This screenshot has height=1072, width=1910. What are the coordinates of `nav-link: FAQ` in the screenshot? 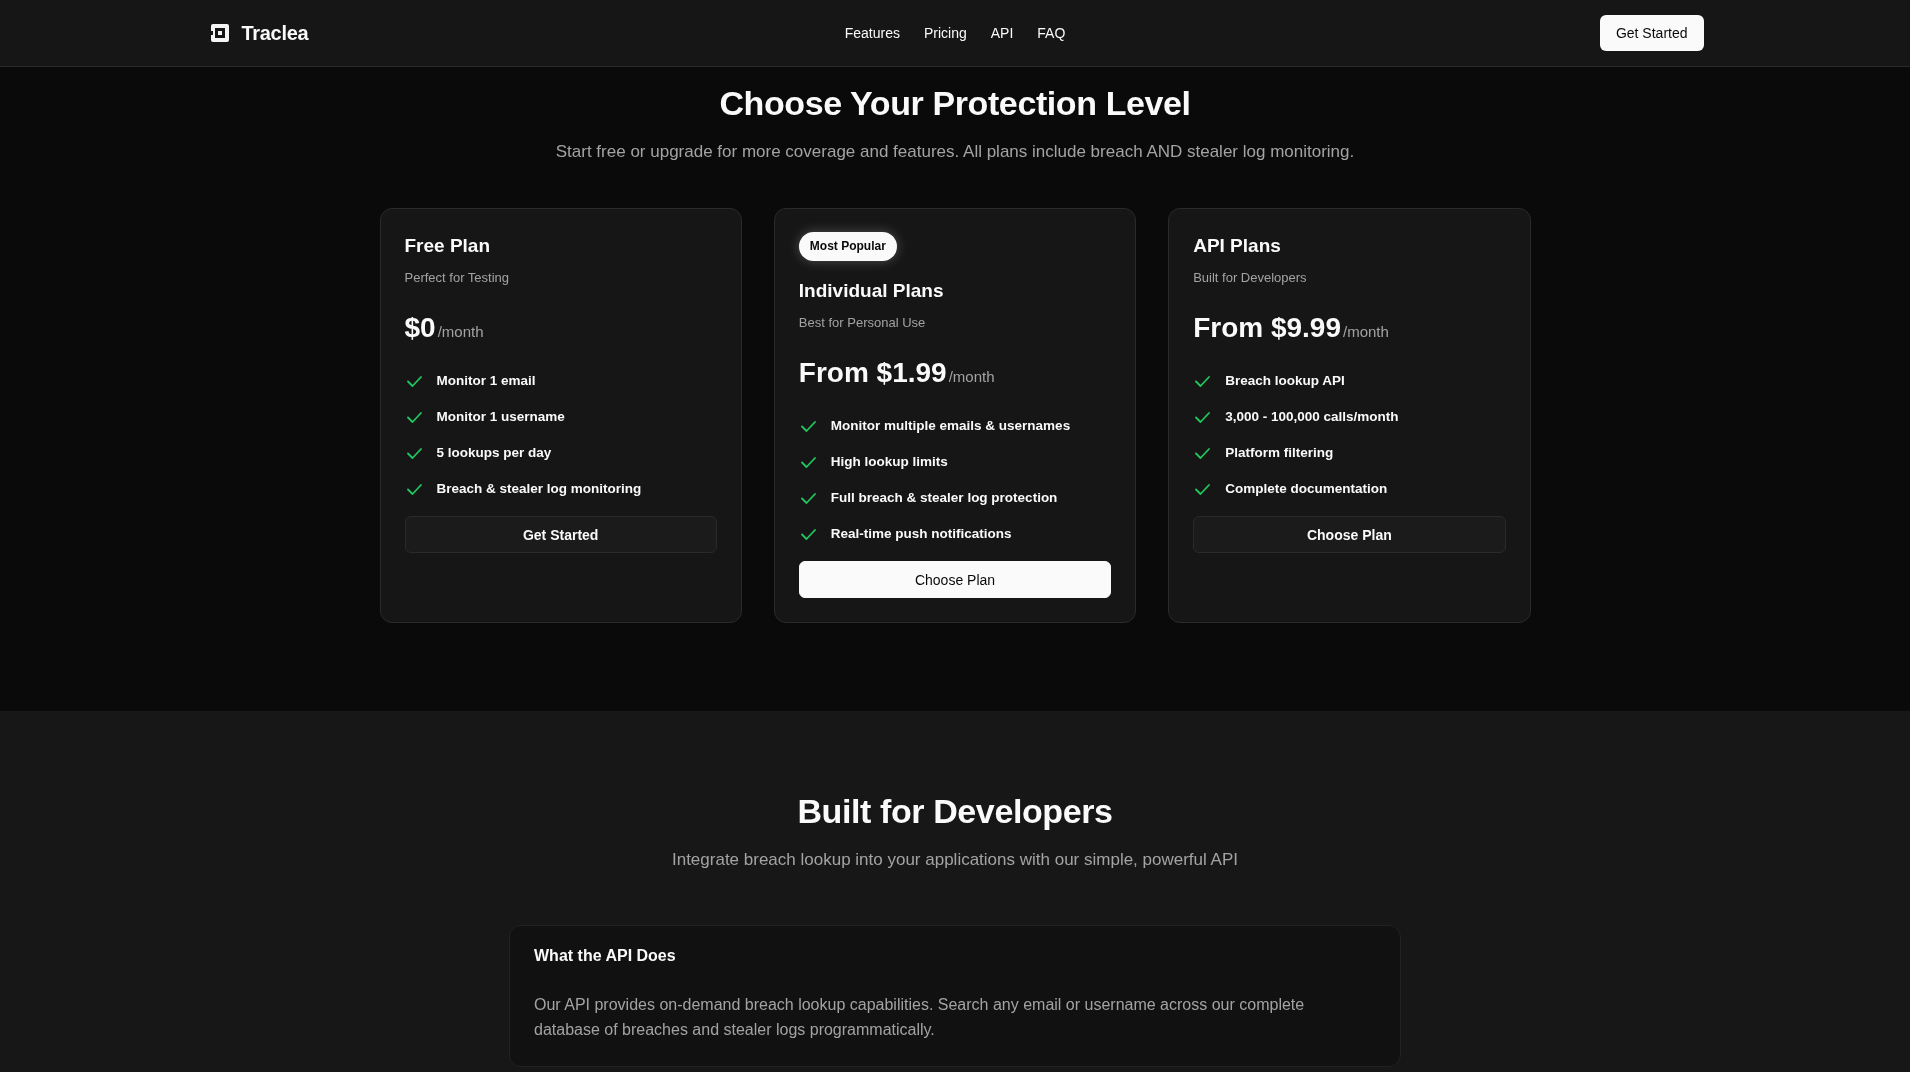 It's located at (1051, 33).